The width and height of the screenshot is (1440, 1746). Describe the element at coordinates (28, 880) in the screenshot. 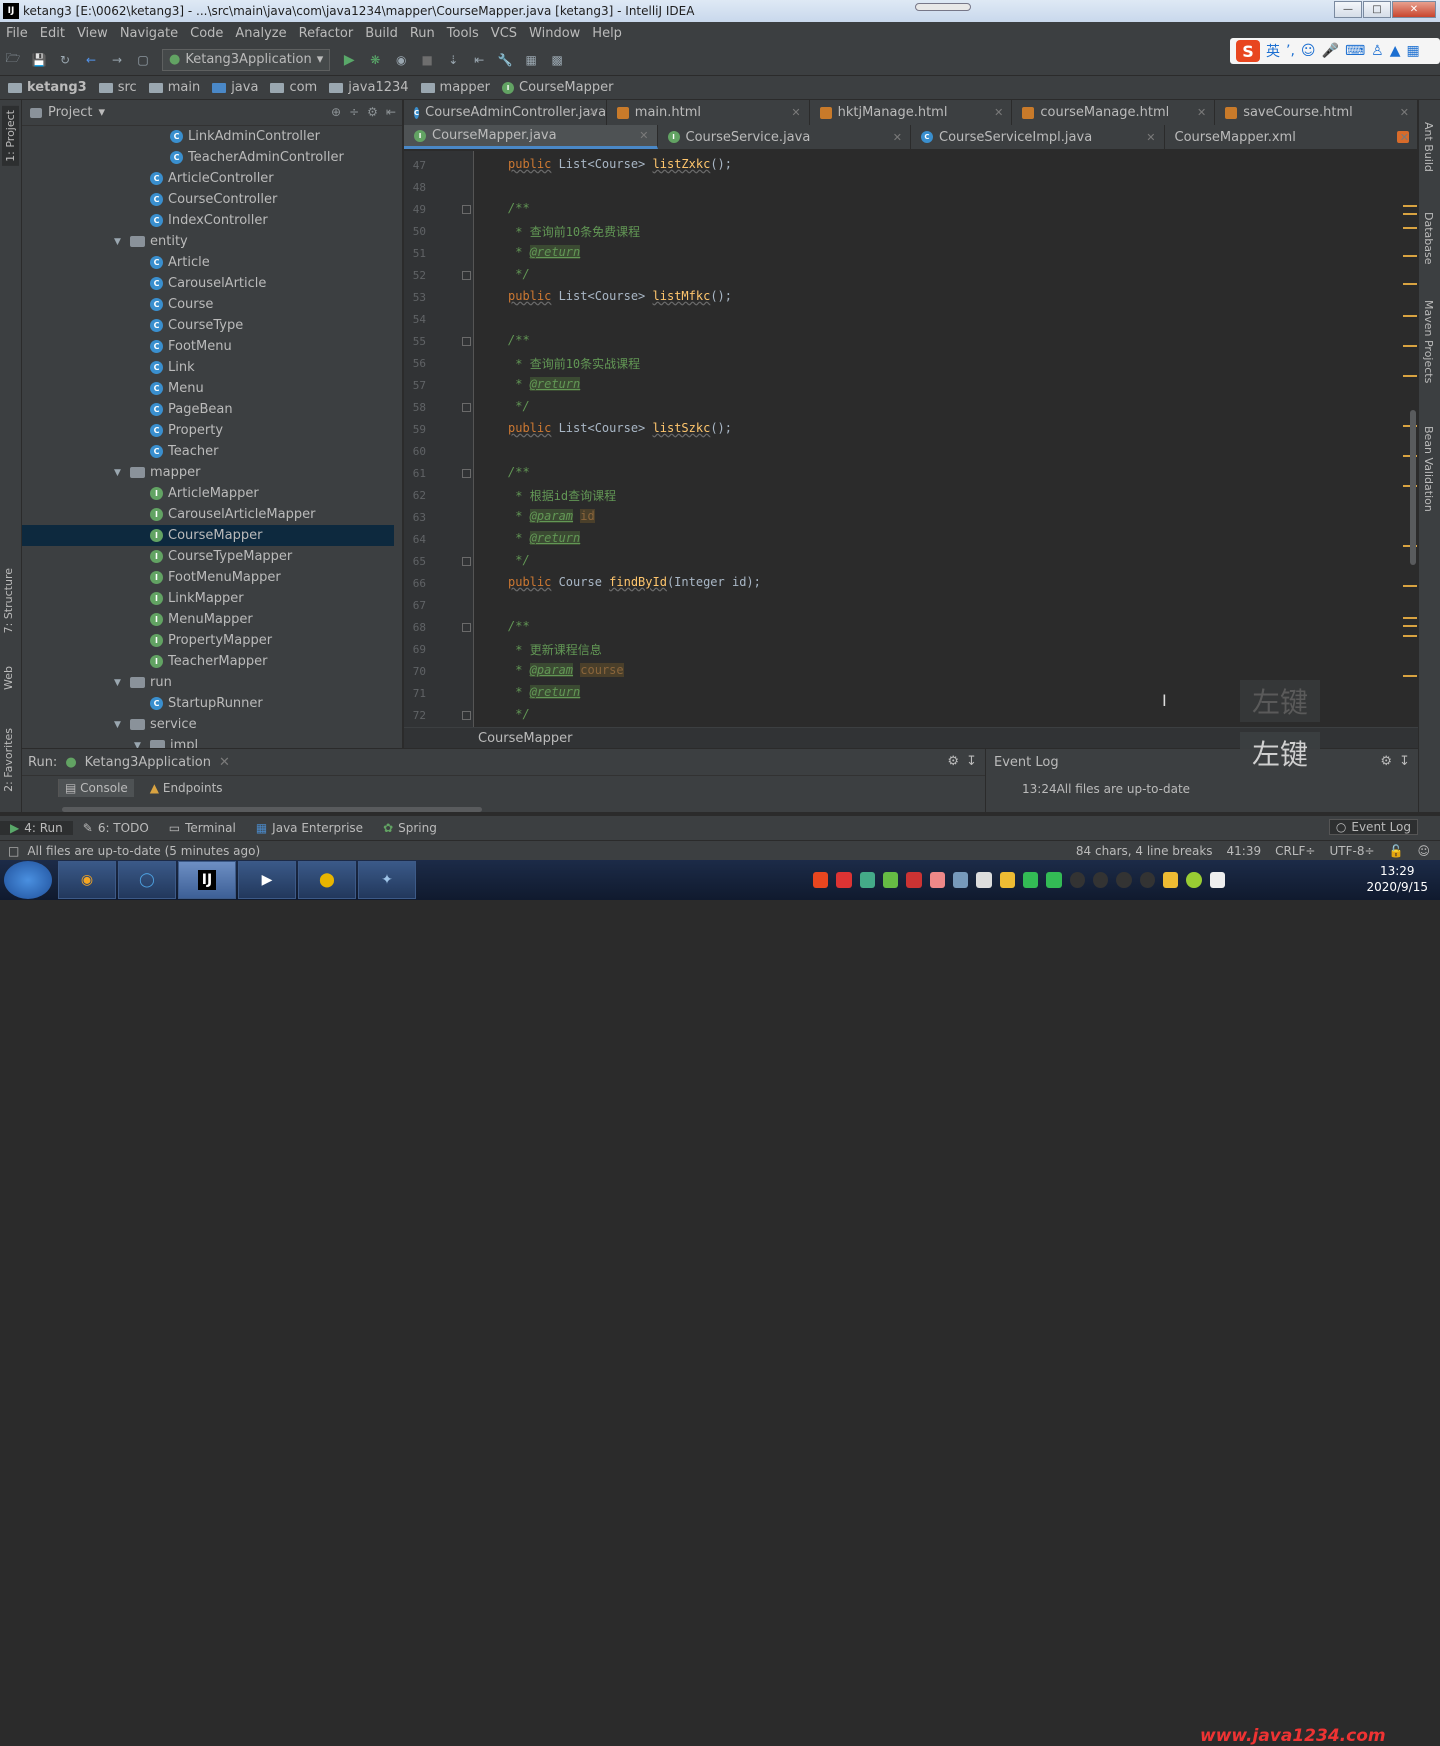

I see `start-button` at that location.